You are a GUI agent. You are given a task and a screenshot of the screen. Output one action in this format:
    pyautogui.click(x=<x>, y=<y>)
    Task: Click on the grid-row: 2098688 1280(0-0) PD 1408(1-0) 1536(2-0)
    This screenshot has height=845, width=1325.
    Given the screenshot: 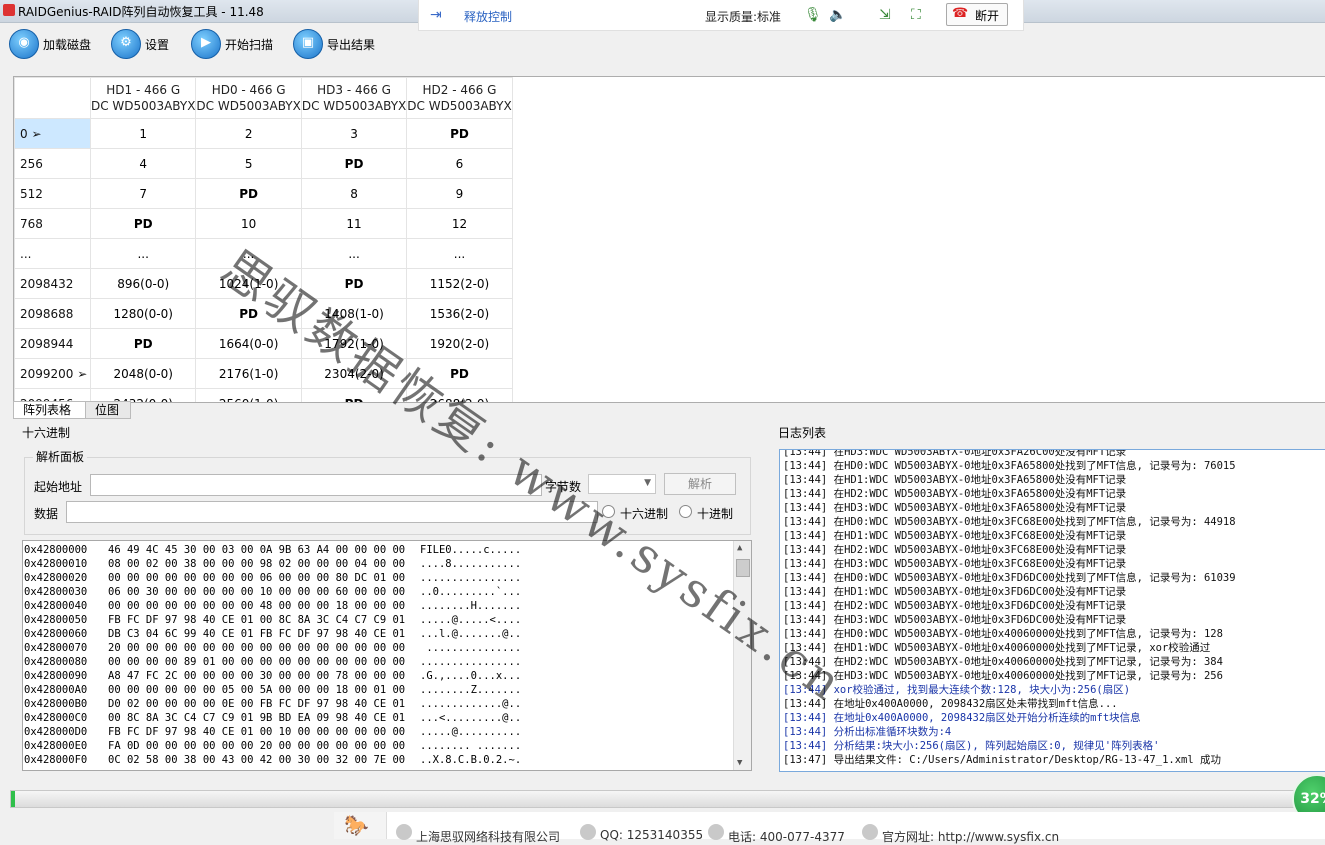 What is the action you would take?
    pyautogui.click(x=263, y=313)
    